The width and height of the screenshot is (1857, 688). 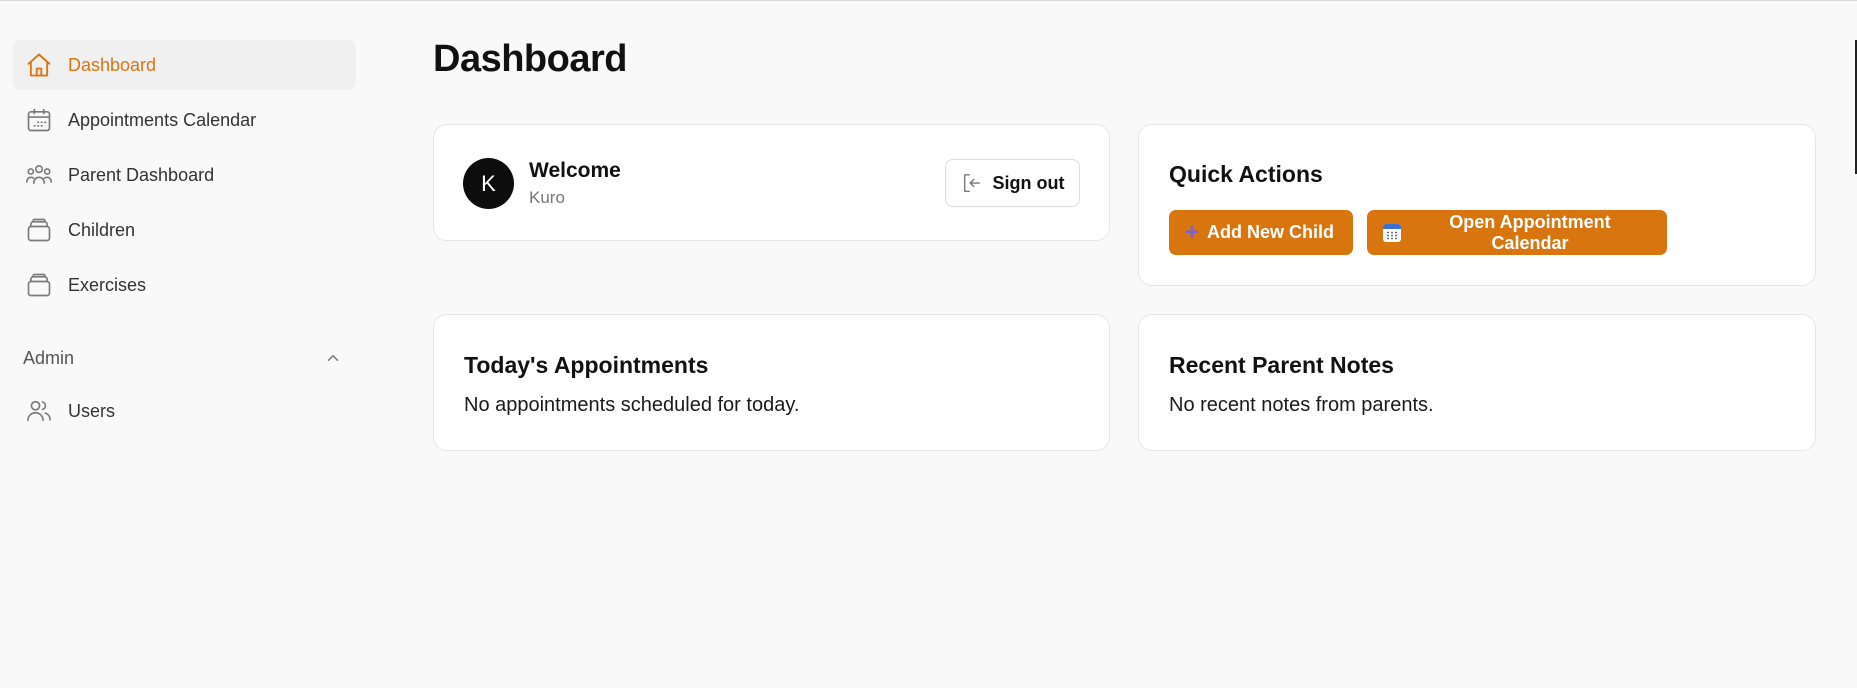 What do you see at coordinates (971, 183) in the screenshot?
I see `sign-out-icon` at bounding box center [971, 183].